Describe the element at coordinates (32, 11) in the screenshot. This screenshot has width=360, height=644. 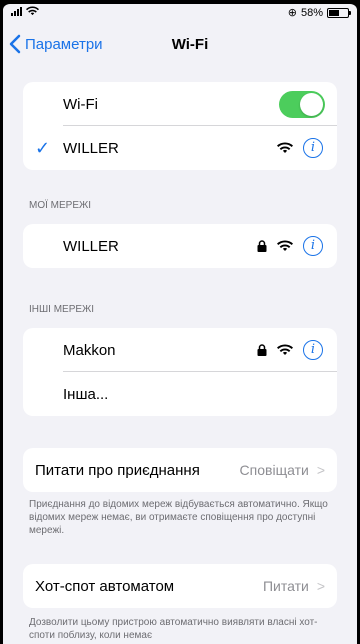
I see `wifi-status-icon` at that location.